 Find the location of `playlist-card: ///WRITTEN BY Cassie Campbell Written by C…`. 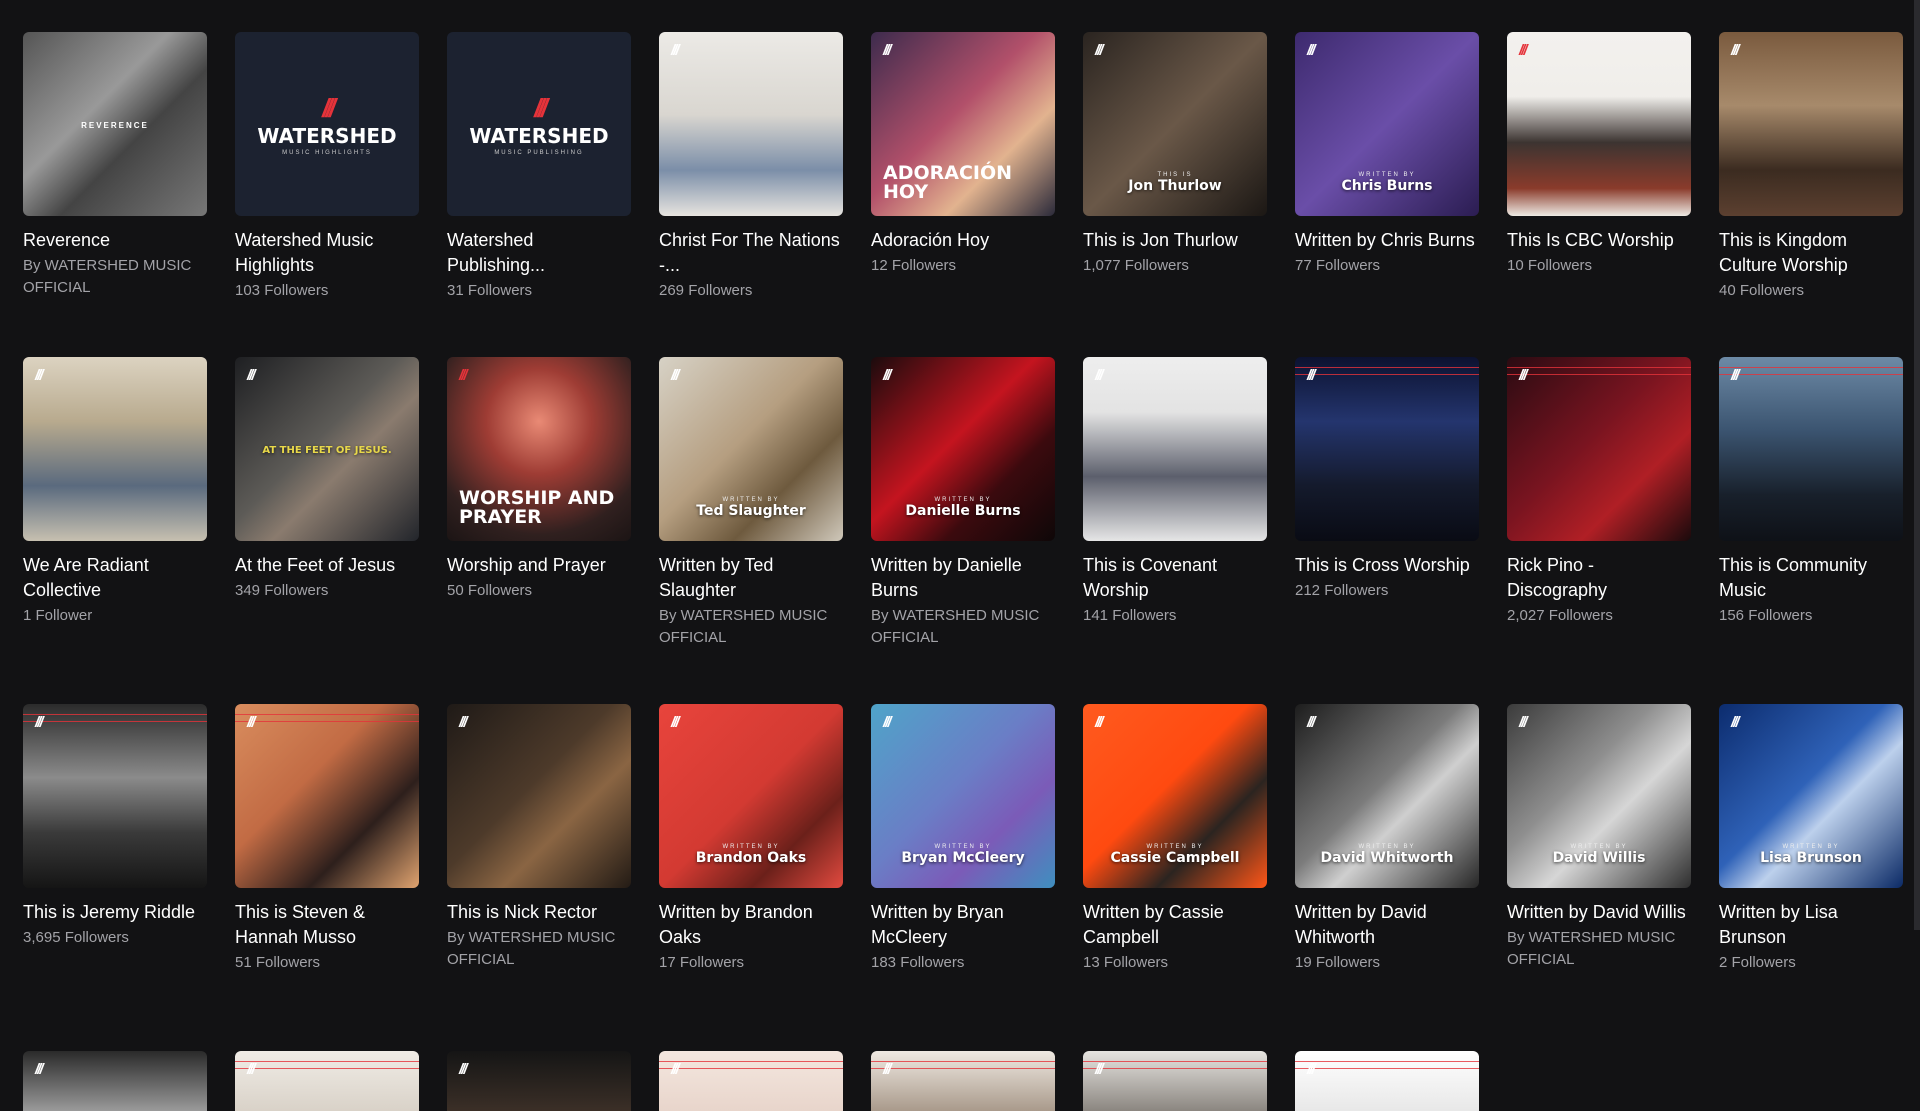

playlist-card: ///WRITTEN BY Cassie Campbell Written by C… is located at coordinates (1175, 877).